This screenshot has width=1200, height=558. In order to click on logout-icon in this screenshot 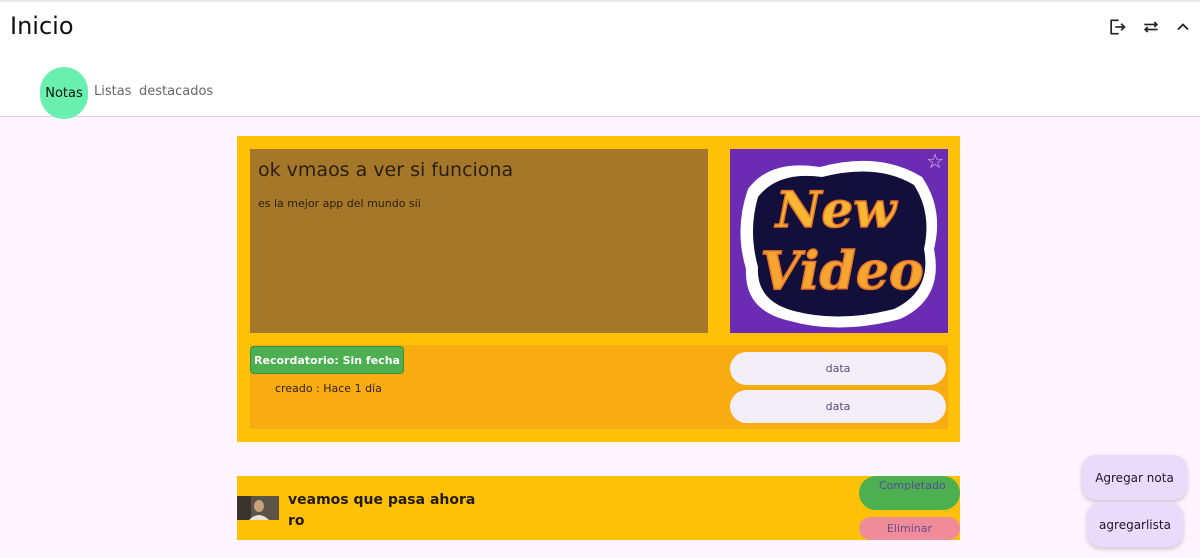, I will do `click(1117, 27)`.